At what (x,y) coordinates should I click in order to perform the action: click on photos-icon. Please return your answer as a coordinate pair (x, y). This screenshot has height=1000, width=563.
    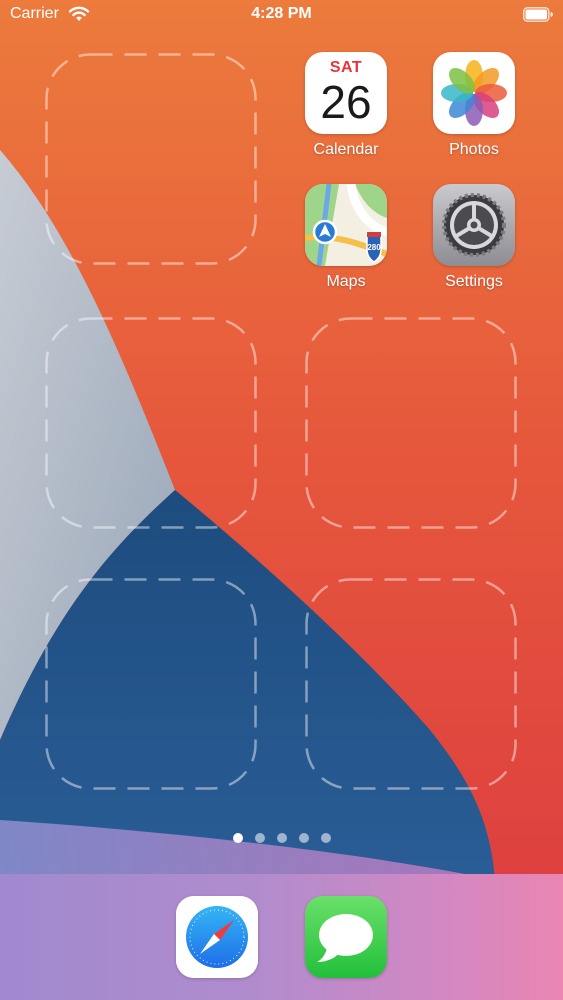
    Looking at the image, I should click on (474, 93).